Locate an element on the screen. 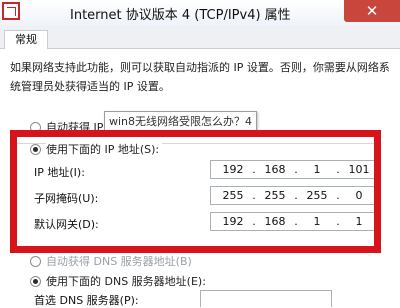  tab-bar is located at coordinates (200, 37).